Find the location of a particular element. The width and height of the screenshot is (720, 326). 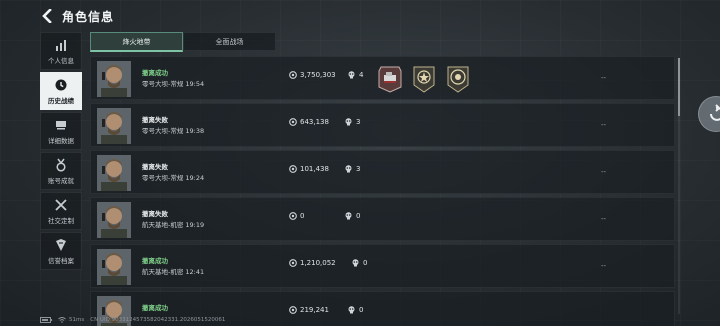

sidebar-item-label: 个人信息 is located at coordinates (61, 60).